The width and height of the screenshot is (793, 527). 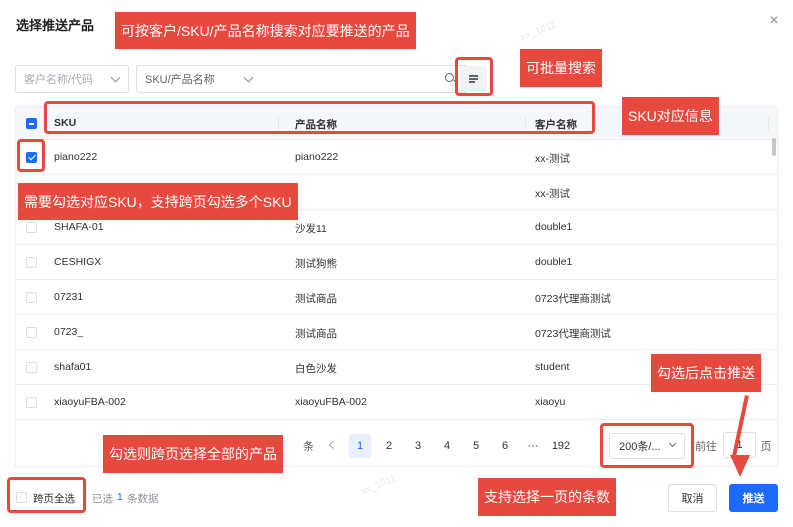 I want to click on cell-product-name: 沙发11, so click(x=311, y=229).